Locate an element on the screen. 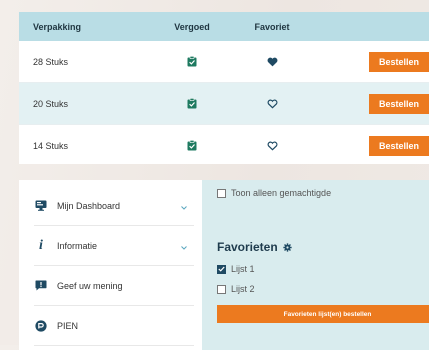 The image size is (429, 350). favorites-heading: Favorieten is located at coordinates (254, 247).